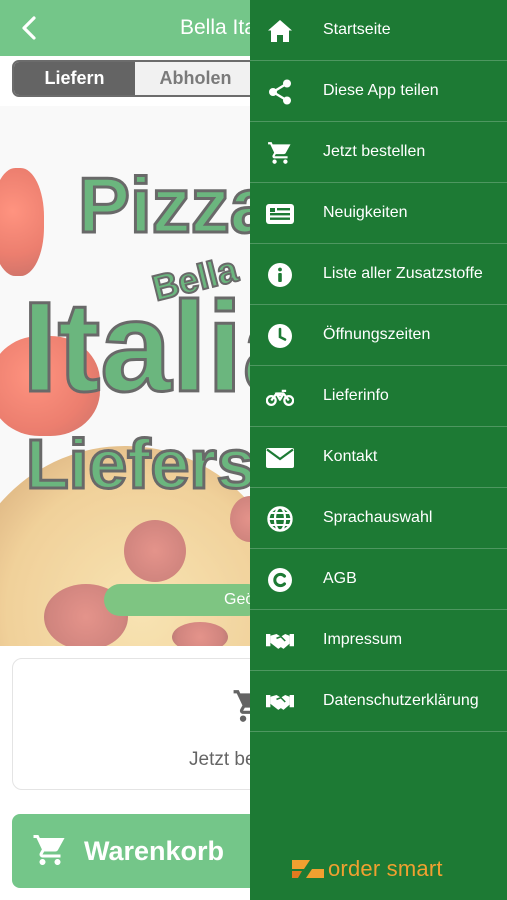 The height and width of the screenshot is (900, 507). Describe the element at coordinates (280, 458) in the screenshot. I see `mail-icon` at that location.